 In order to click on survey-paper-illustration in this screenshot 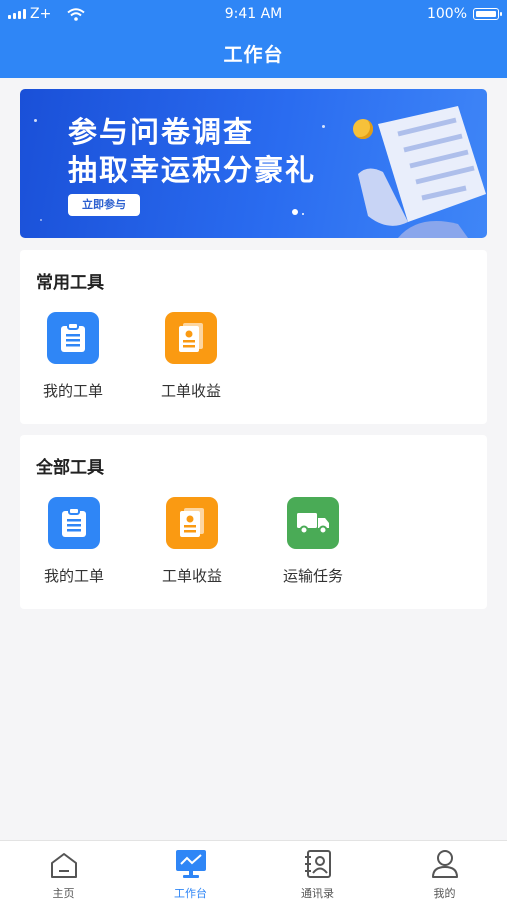, I will do `click(422, 172)`.